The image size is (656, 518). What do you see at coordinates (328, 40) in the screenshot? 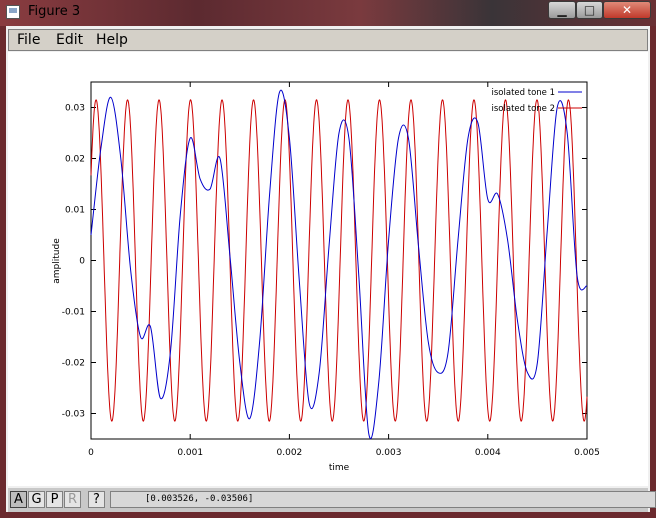
I see `menu-bar: File Edit Help` at bounding box center [328, 40].